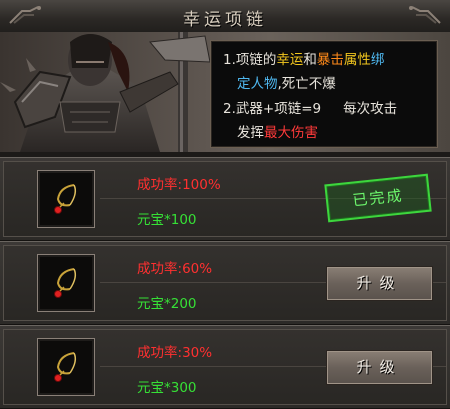 Image resolution: width=450 pixels, height=409 pixels. I want to click on bind-text: 绑, so click(377, 60).